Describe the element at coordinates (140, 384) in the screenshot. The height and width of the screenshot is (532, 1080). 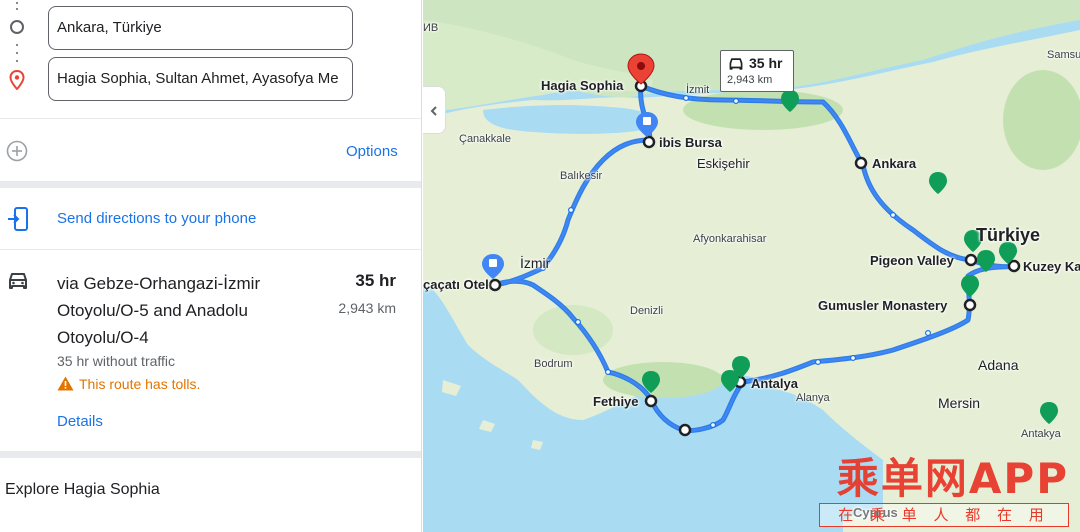
I see `tolls-warning: This route has tolls.` at that location.